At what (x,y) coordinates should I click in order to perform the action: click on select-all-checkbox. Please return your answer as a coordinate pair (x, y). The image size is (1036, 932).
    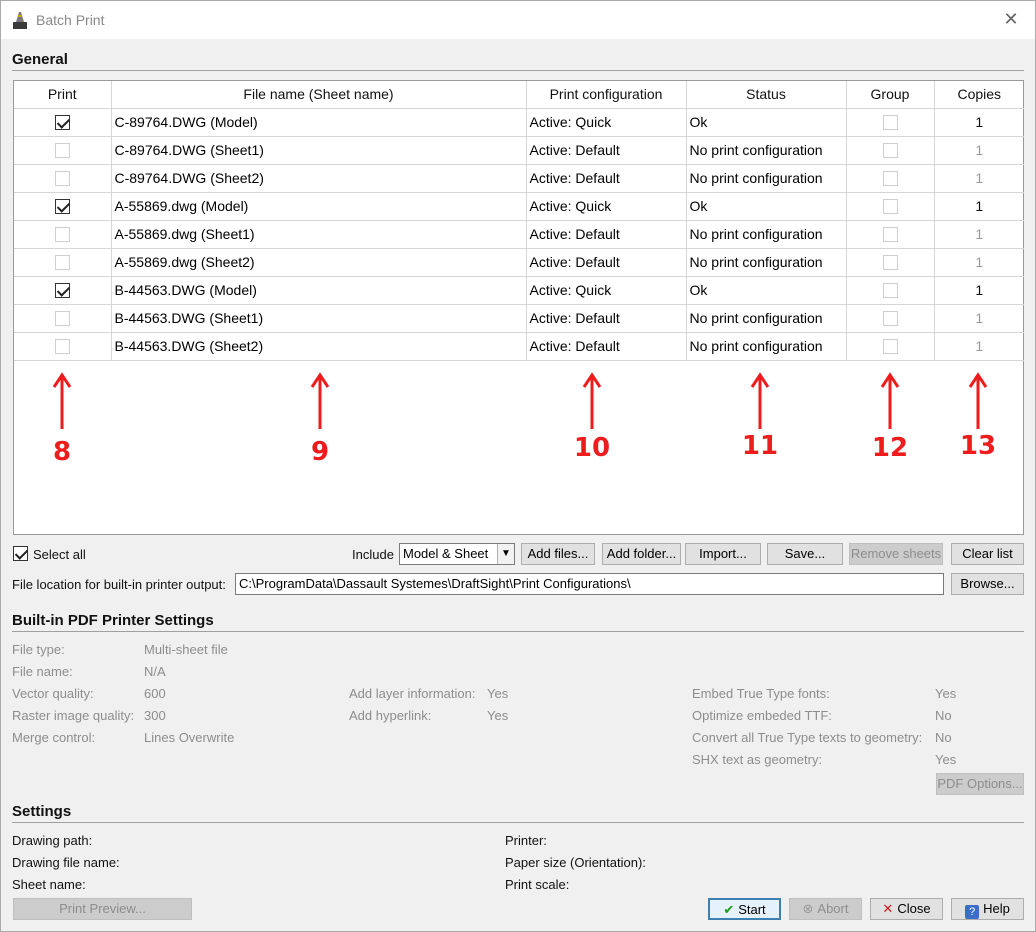
    Looking at the image, I should click on (20, 553).